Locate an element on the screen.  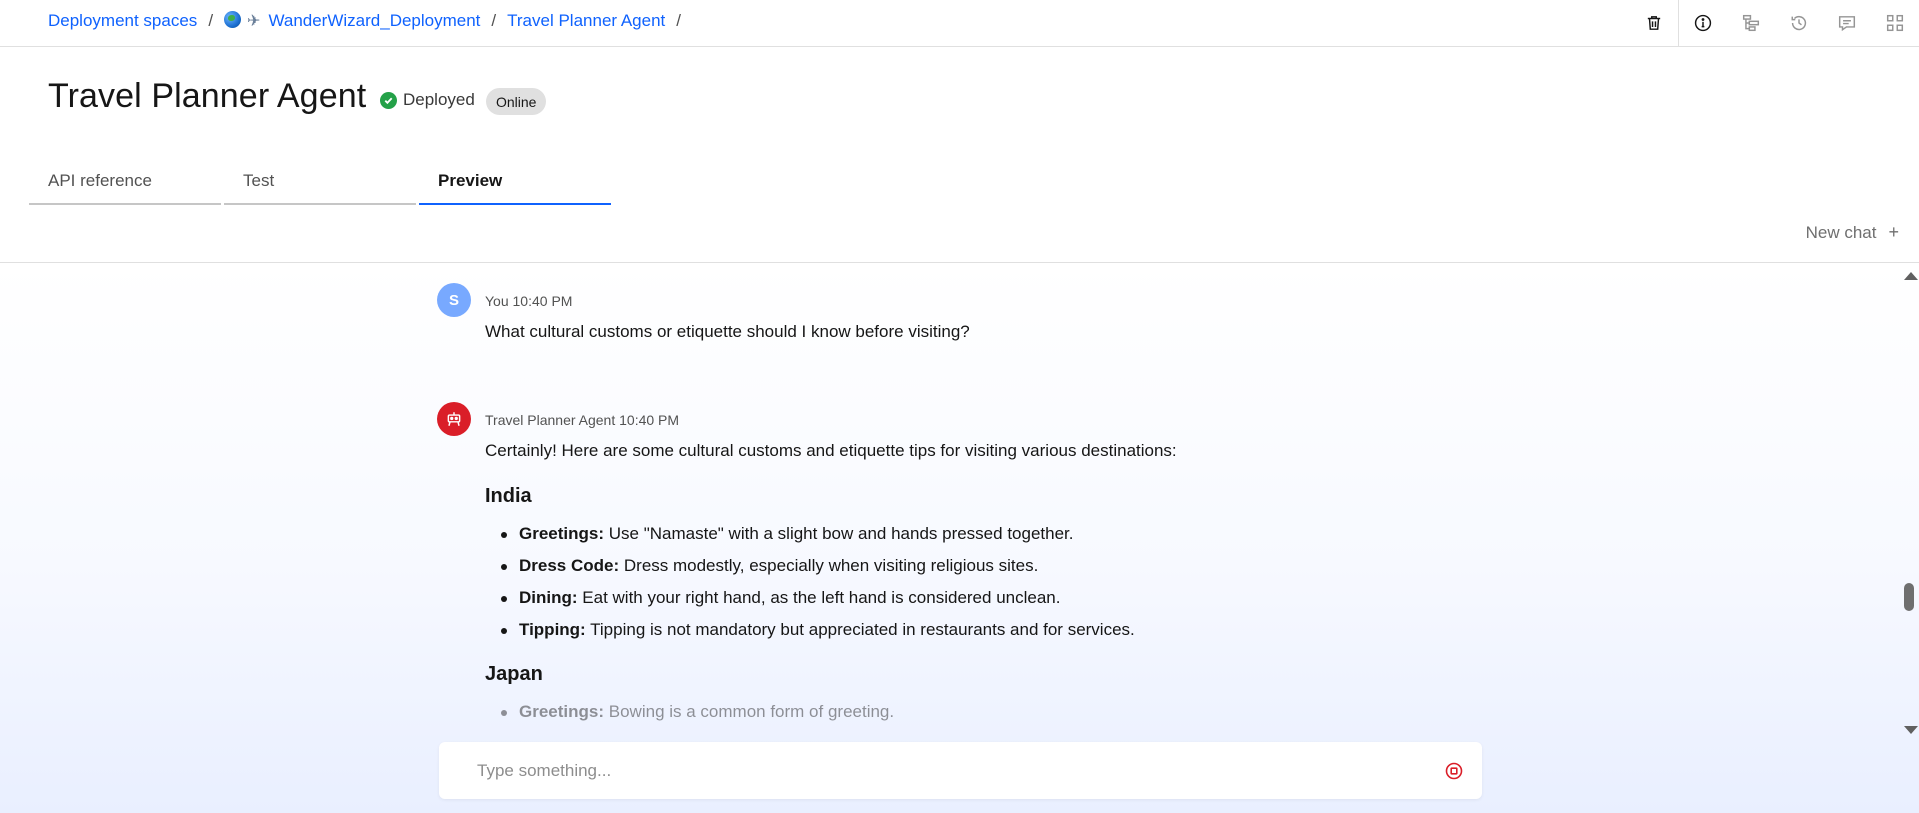
item-label: Tipping: is located at coordinates (552, 630).